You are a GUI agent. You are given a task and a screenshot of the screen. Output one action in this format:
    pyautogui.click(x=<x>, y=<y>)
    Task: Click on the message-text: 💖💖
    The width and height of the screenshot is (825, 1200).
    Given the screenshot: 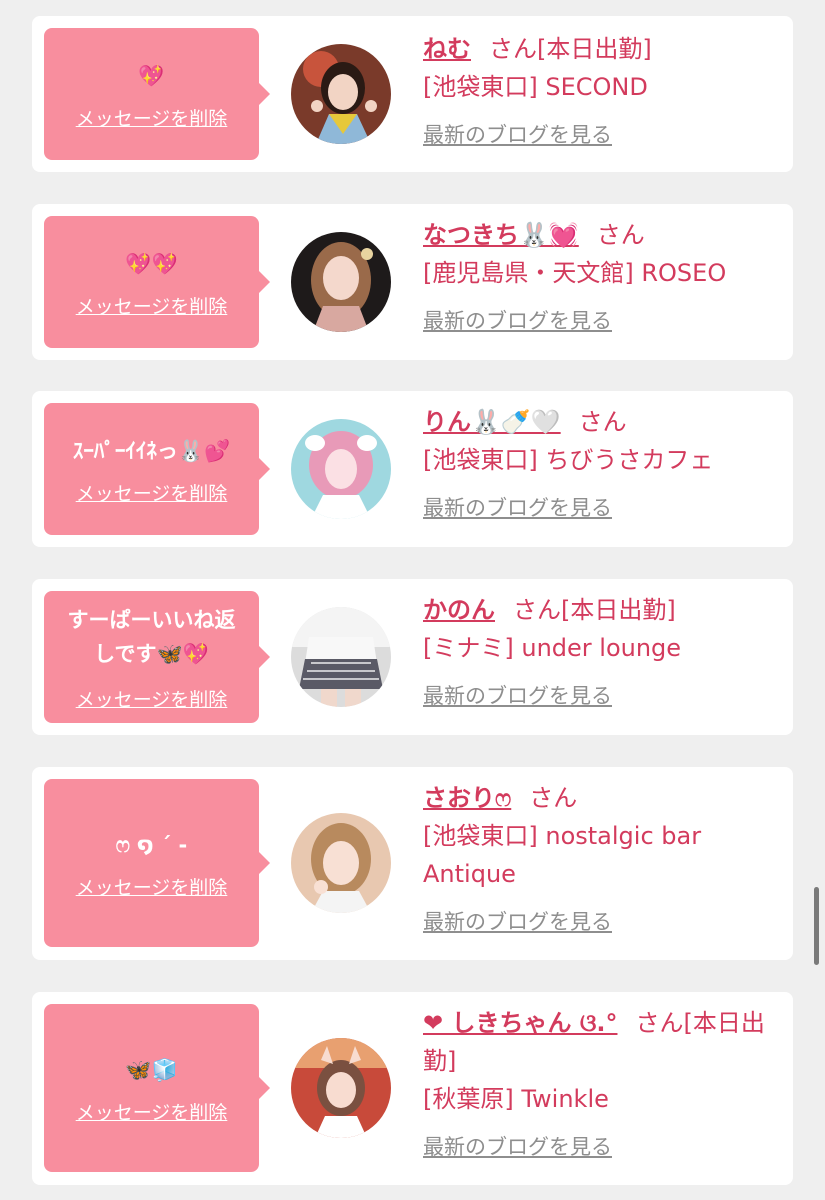 What is the action you would take?
    pyautogui.click(x=151, y=263)
    